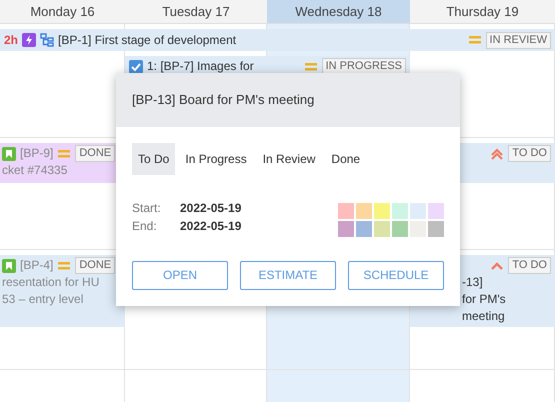 Image resolution: width=555 pixels, height=402 pixels. Describe the element at coordinates (484, 316) in the screenshot. I see `event-title: meeting` at that location.